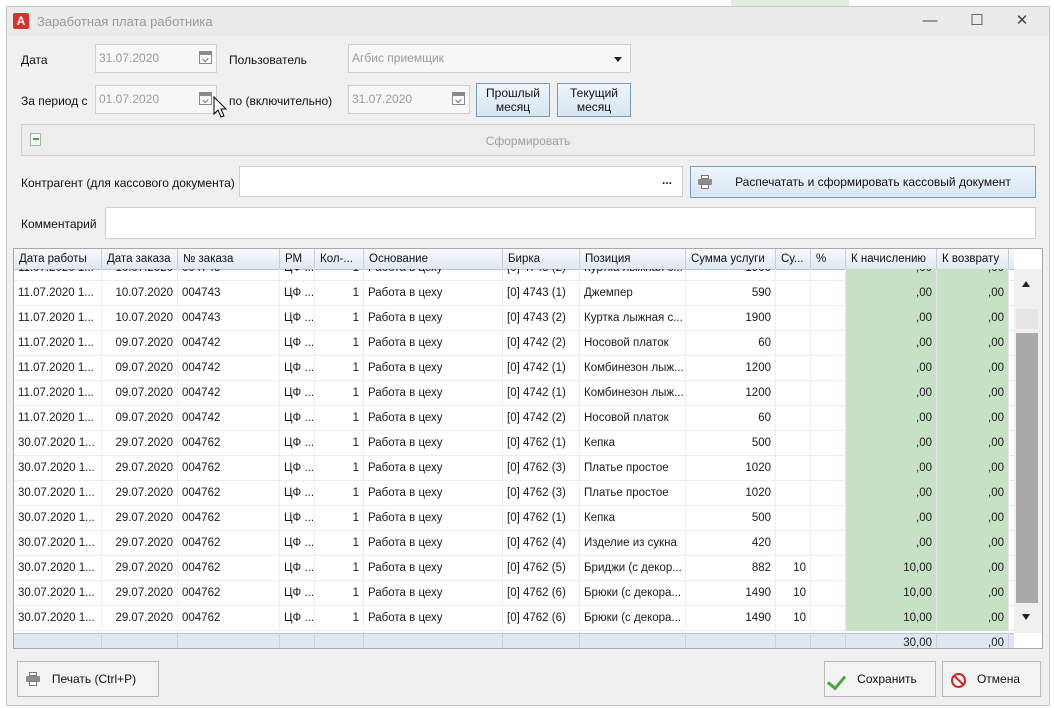 The height and width of the screenshot is (708, 1054). I want to click on period-to-field: 31.07.2020, so click(409, 99).